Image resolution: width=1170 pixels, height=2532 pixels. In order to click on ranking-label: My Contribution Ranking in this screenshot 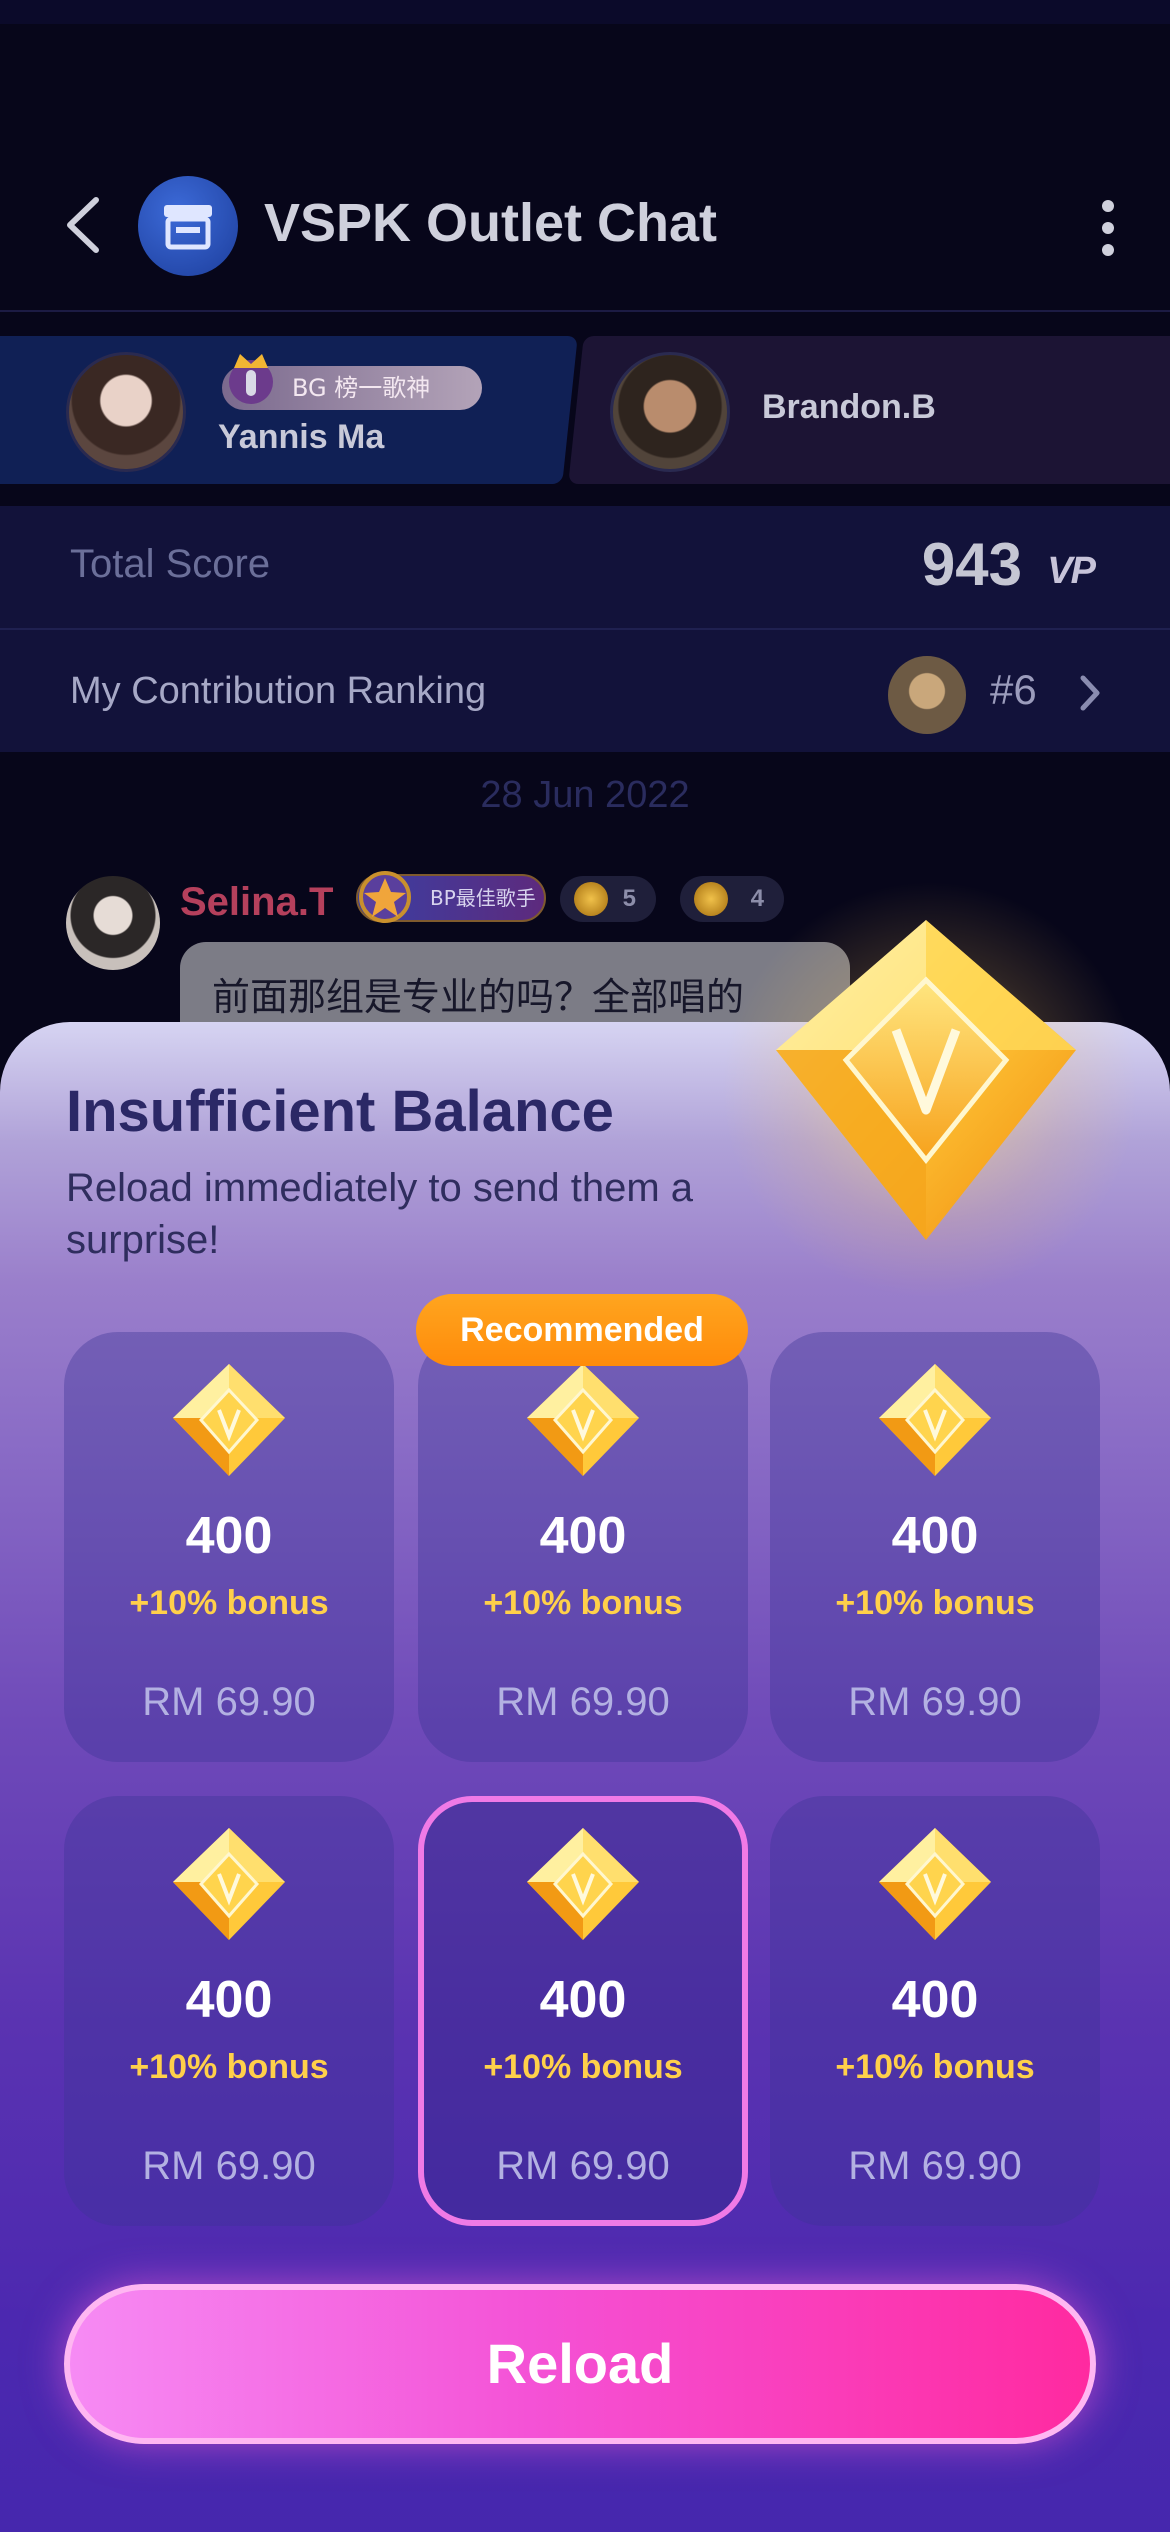, I will do `click(278, 691)`.